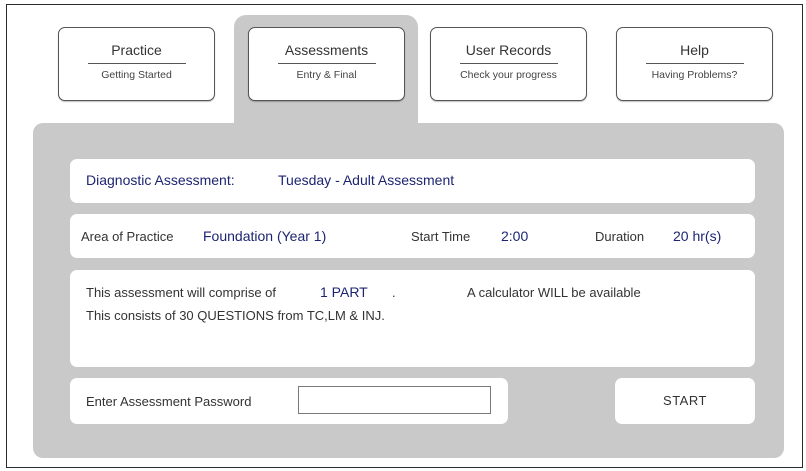 The height and width of the screenshot is (471, 806). What do you see at coordinates (685, 401) in the screenshot?
I see `start-button: START` at bounding box center [685, 401].